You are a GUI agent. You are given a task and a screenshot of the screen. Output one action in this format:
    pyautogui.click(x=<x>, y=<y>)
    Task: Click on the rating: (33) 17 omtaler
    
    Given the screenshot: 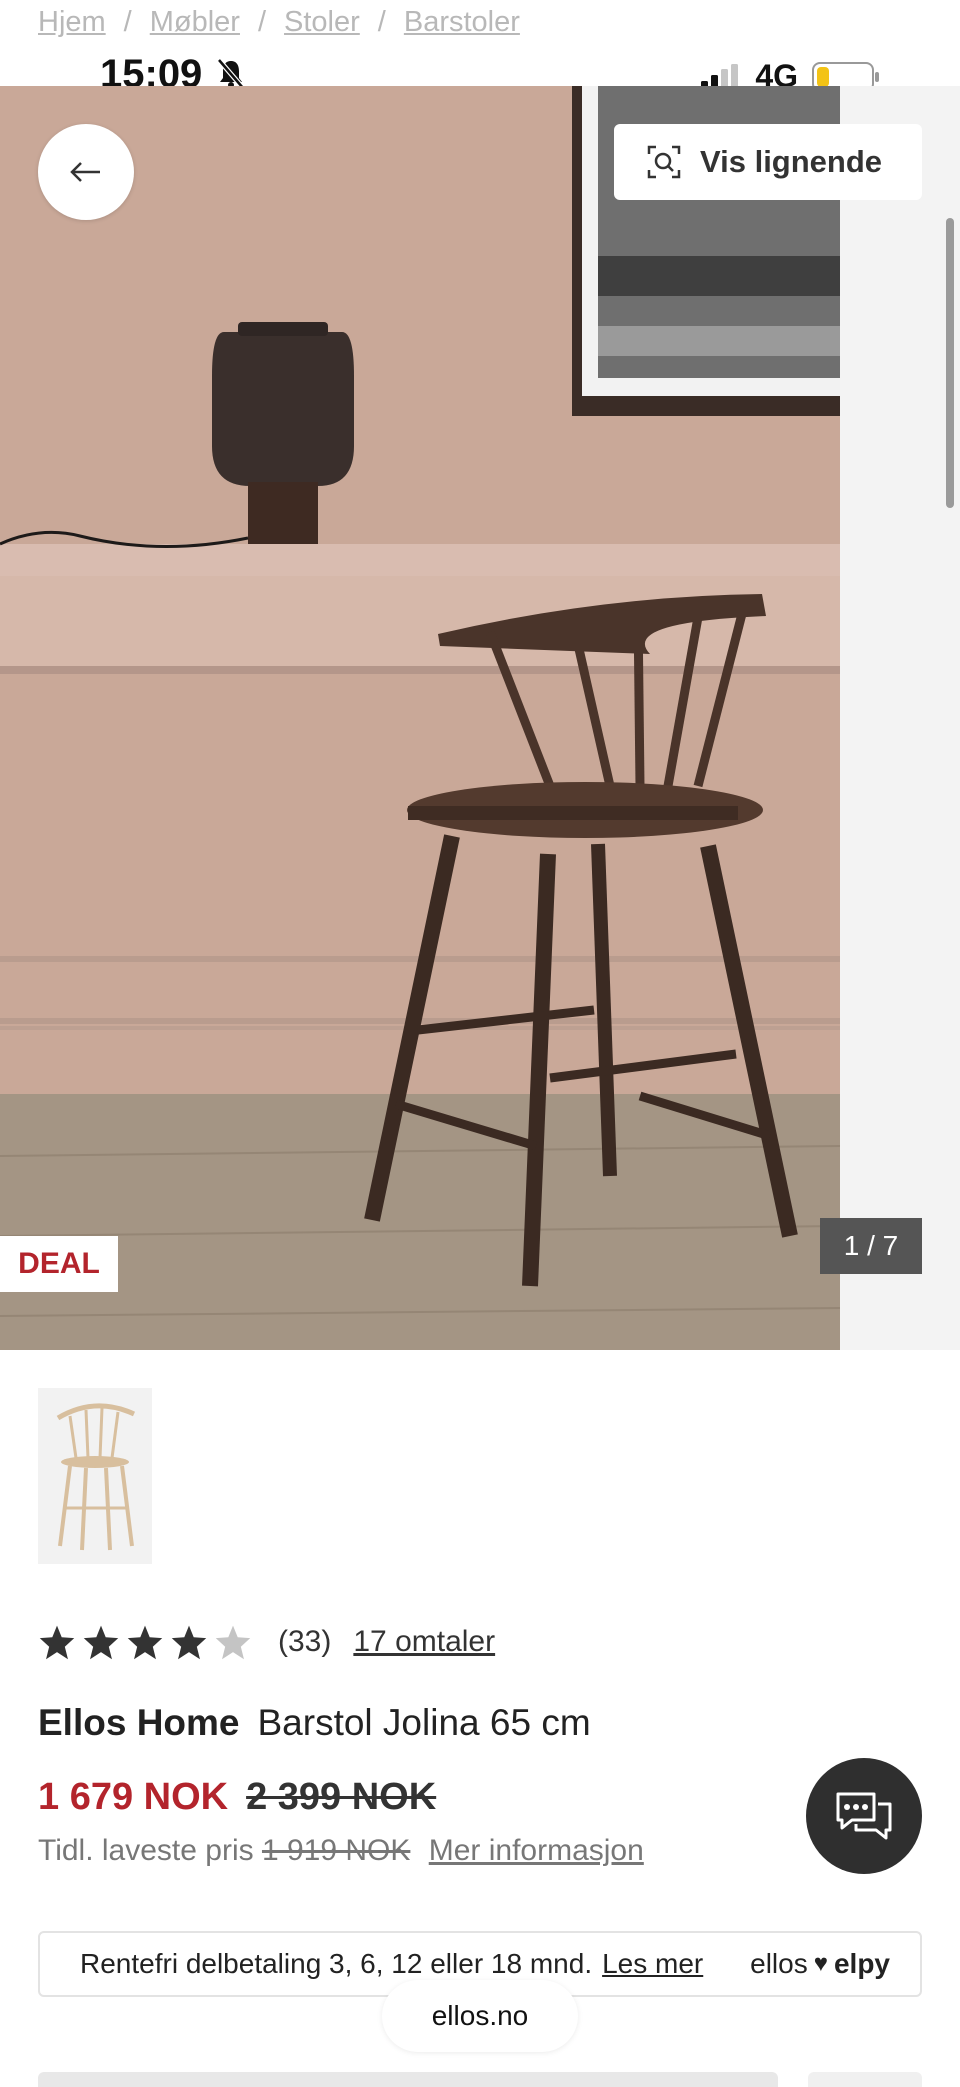 What is the action you would take?
    pyautogui.click(x=266, y=1642)
    